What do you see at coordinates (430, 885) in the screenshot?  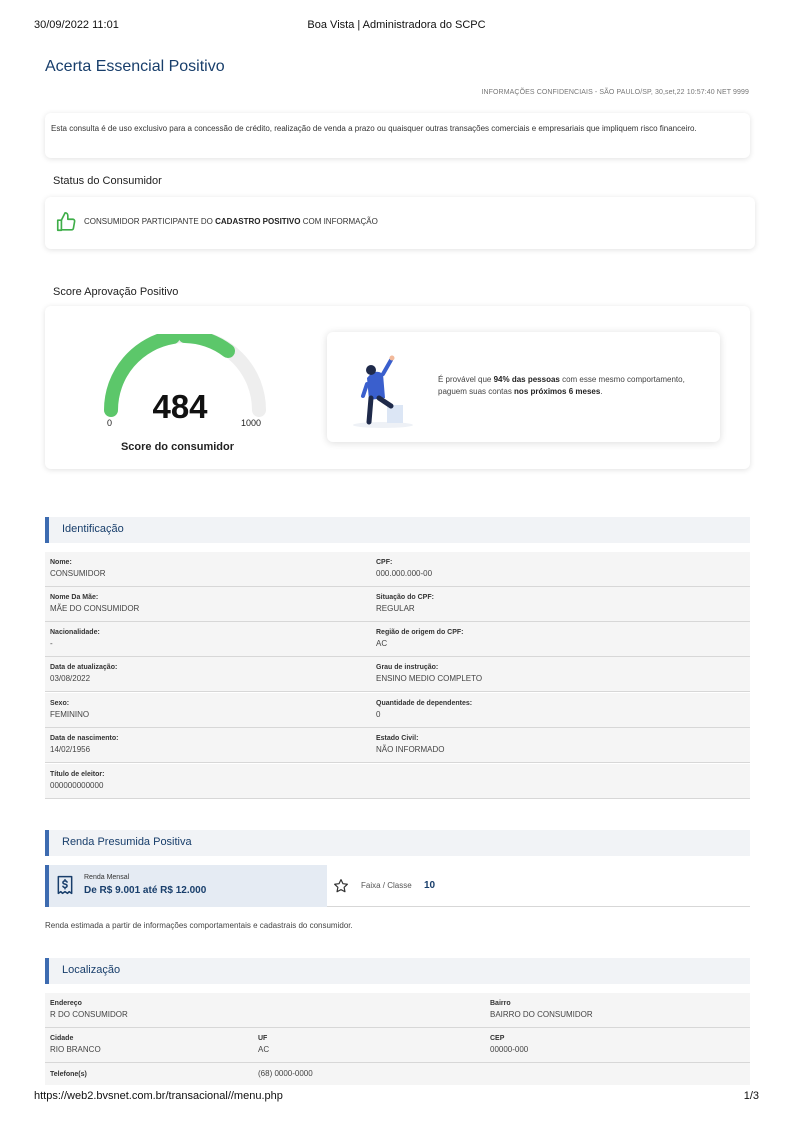 I see `faixa-classe-value: 10` at bounding box center [430, 885].